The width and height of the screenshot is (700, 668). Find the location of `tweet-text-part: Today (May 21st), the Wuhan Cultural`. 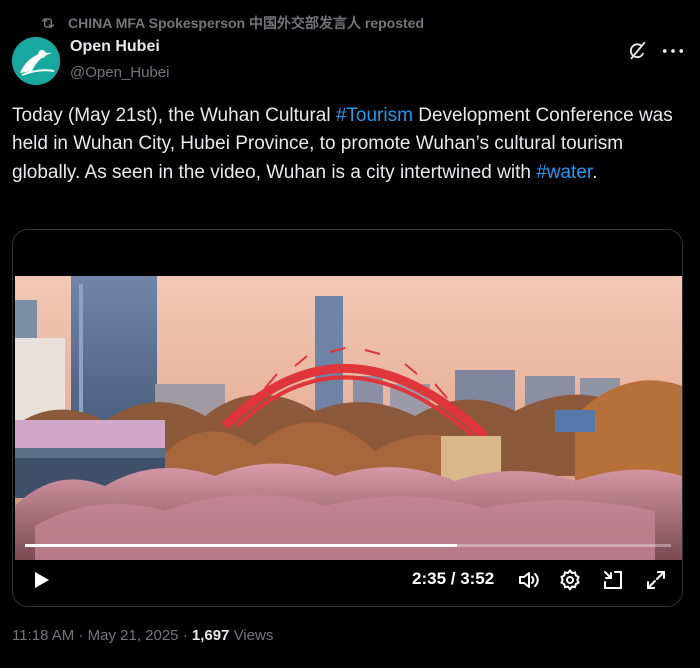

tweet-text-part: Today (May 21st), the Wuhan Cultural is located at coordinates (174, 115).